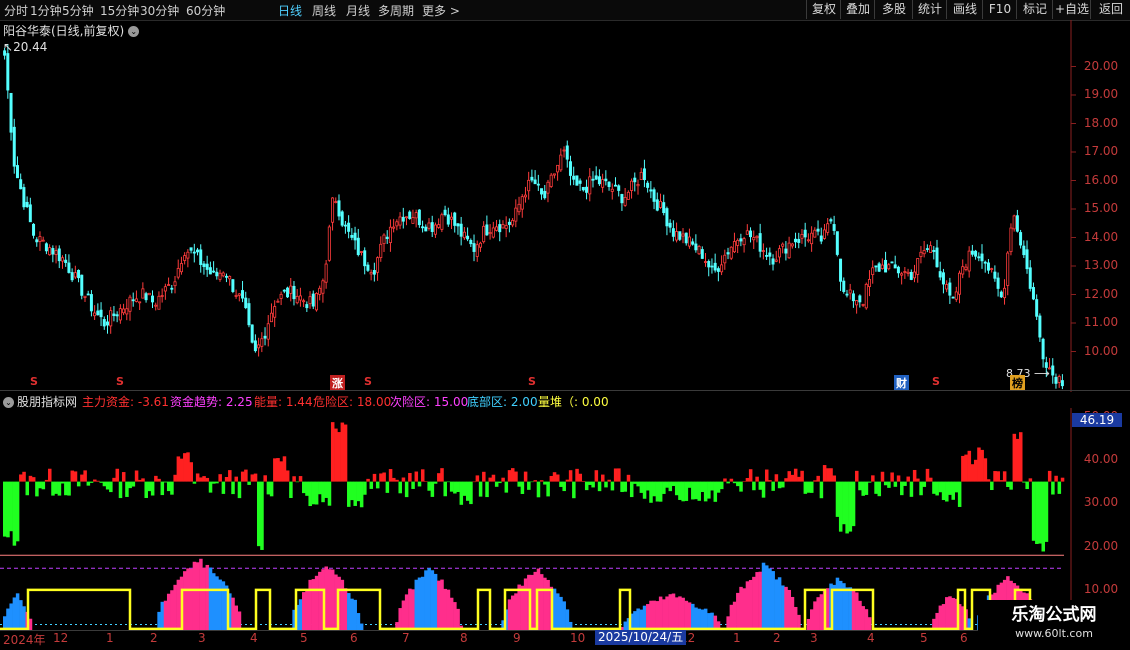 The width and height of the screenshot is (1130, 650). What do you see at coordinates (46, 10) in the screenshot?
I see `period-tab-1: 1分钟` at bounding box center [46, 10].